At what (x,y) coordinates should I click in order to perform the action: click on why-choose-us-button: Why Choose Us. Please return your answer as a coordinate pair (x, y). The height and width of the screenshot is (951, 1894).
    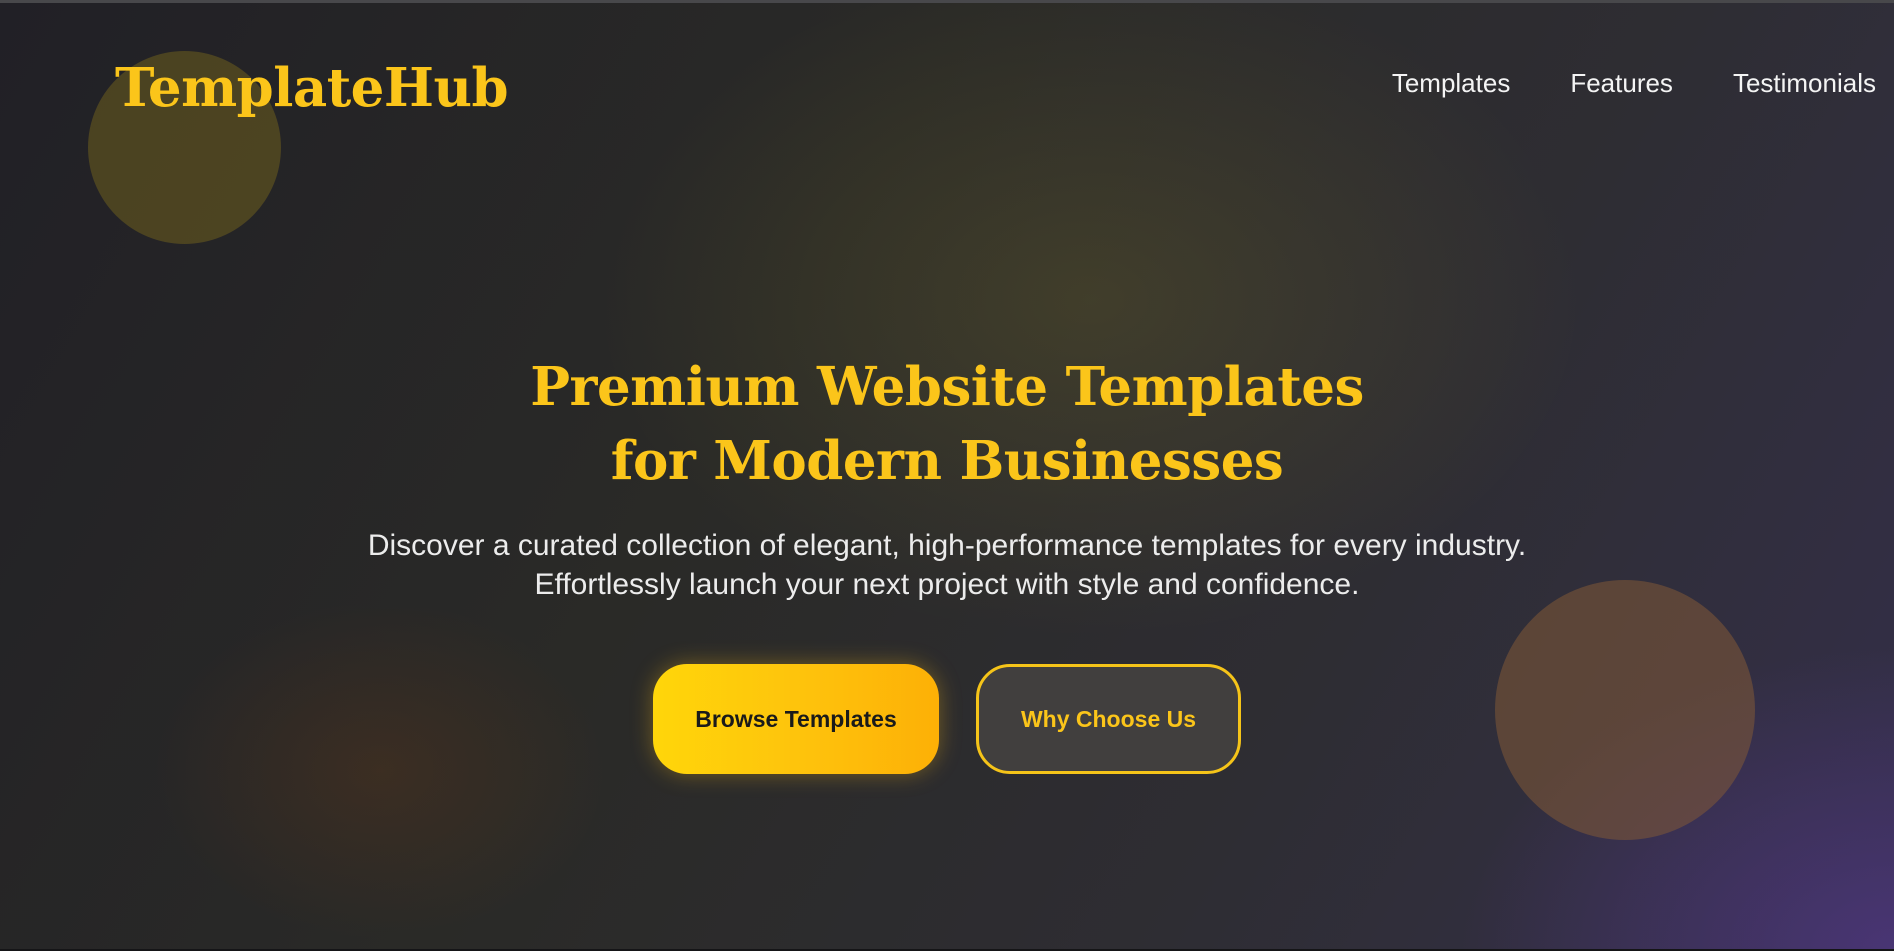
    Looking at the image, I should click on (1108, 719).